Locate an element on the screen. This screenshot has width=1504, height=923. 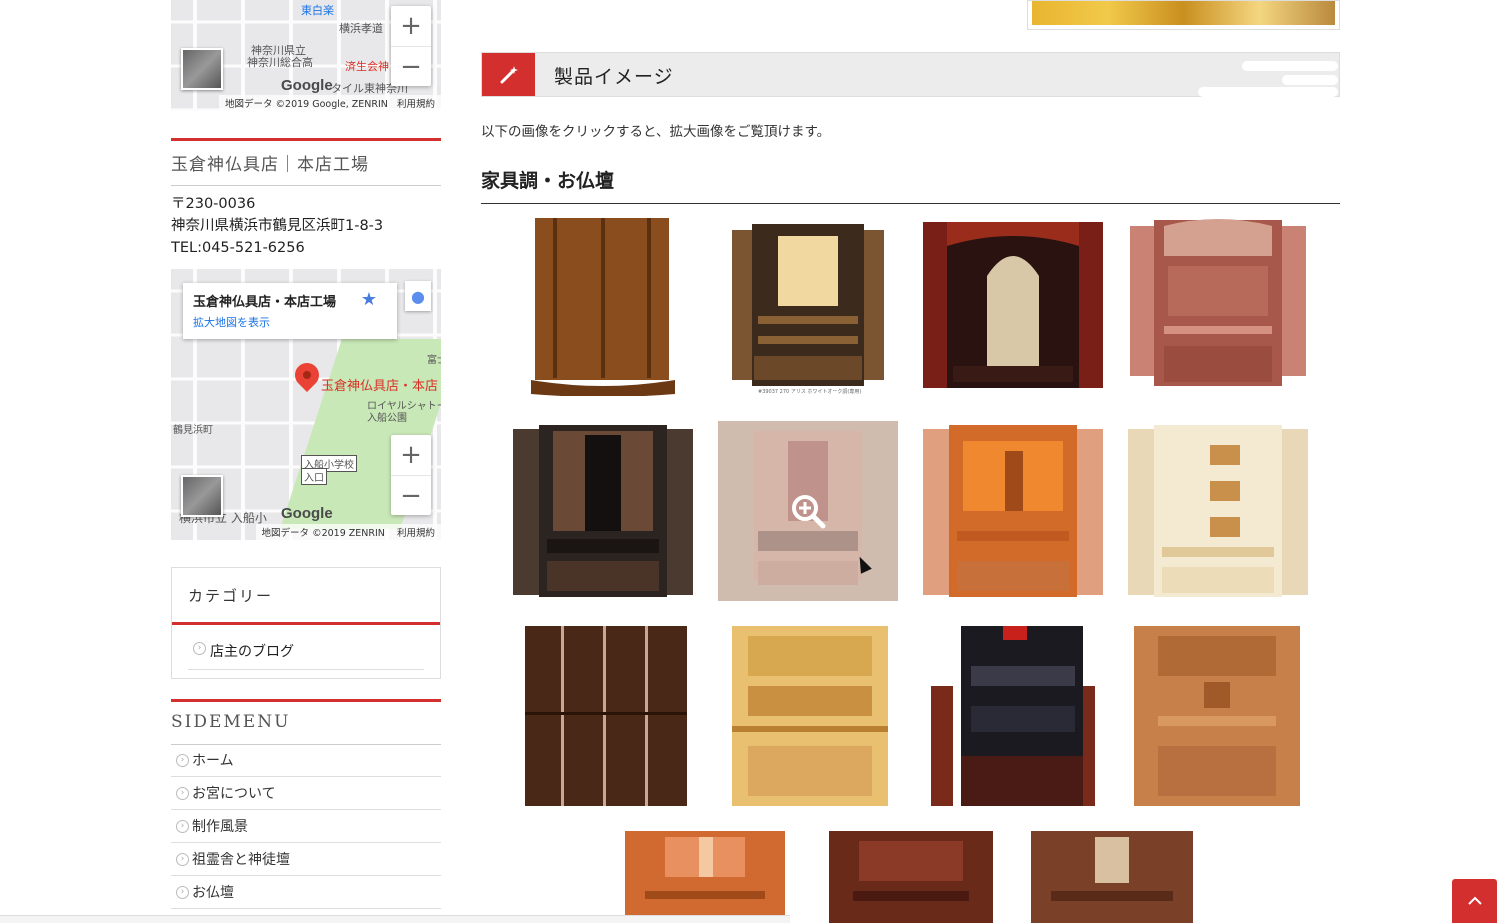
magic-wand-icon is located at coordinates (508, 74).